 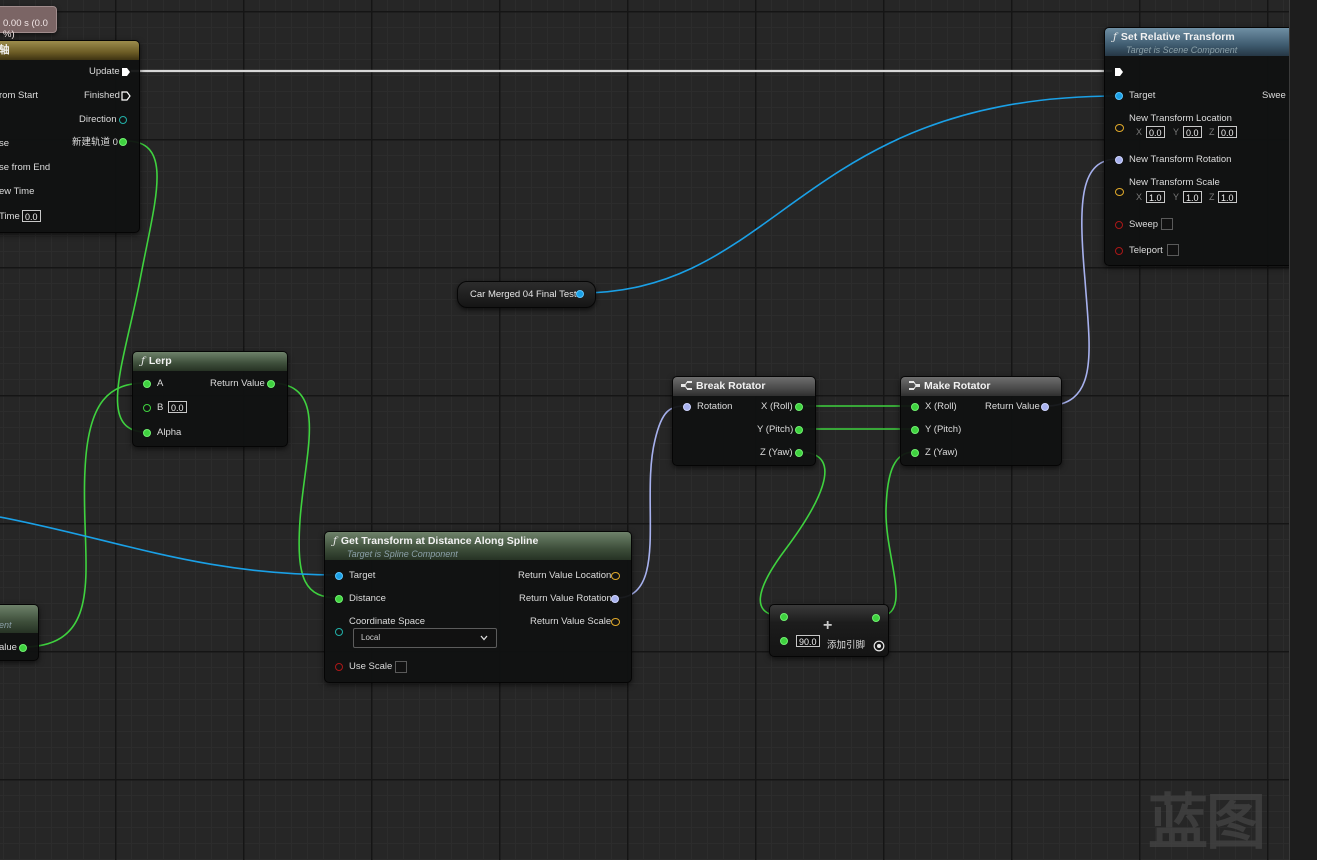 I want to click on coordinate-space-label: Coordinate Space, so click(x=387, y=621).